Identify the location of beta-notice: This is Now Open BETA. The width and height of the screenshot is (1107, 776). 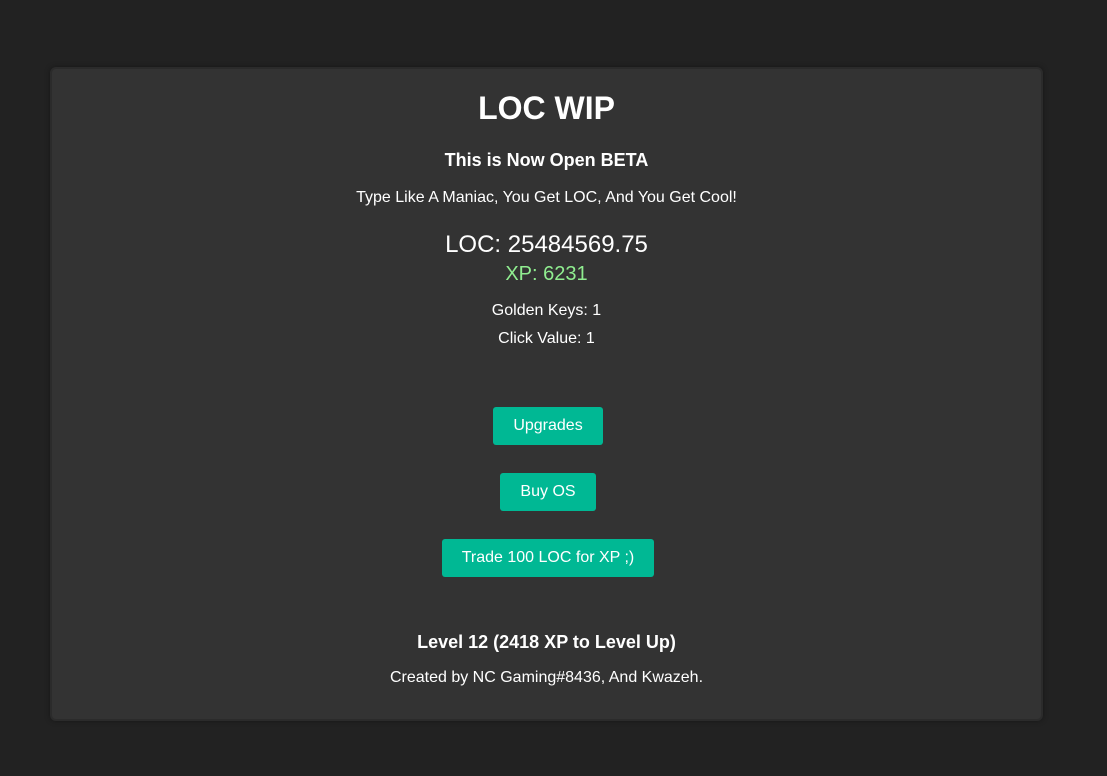
(546, 160).